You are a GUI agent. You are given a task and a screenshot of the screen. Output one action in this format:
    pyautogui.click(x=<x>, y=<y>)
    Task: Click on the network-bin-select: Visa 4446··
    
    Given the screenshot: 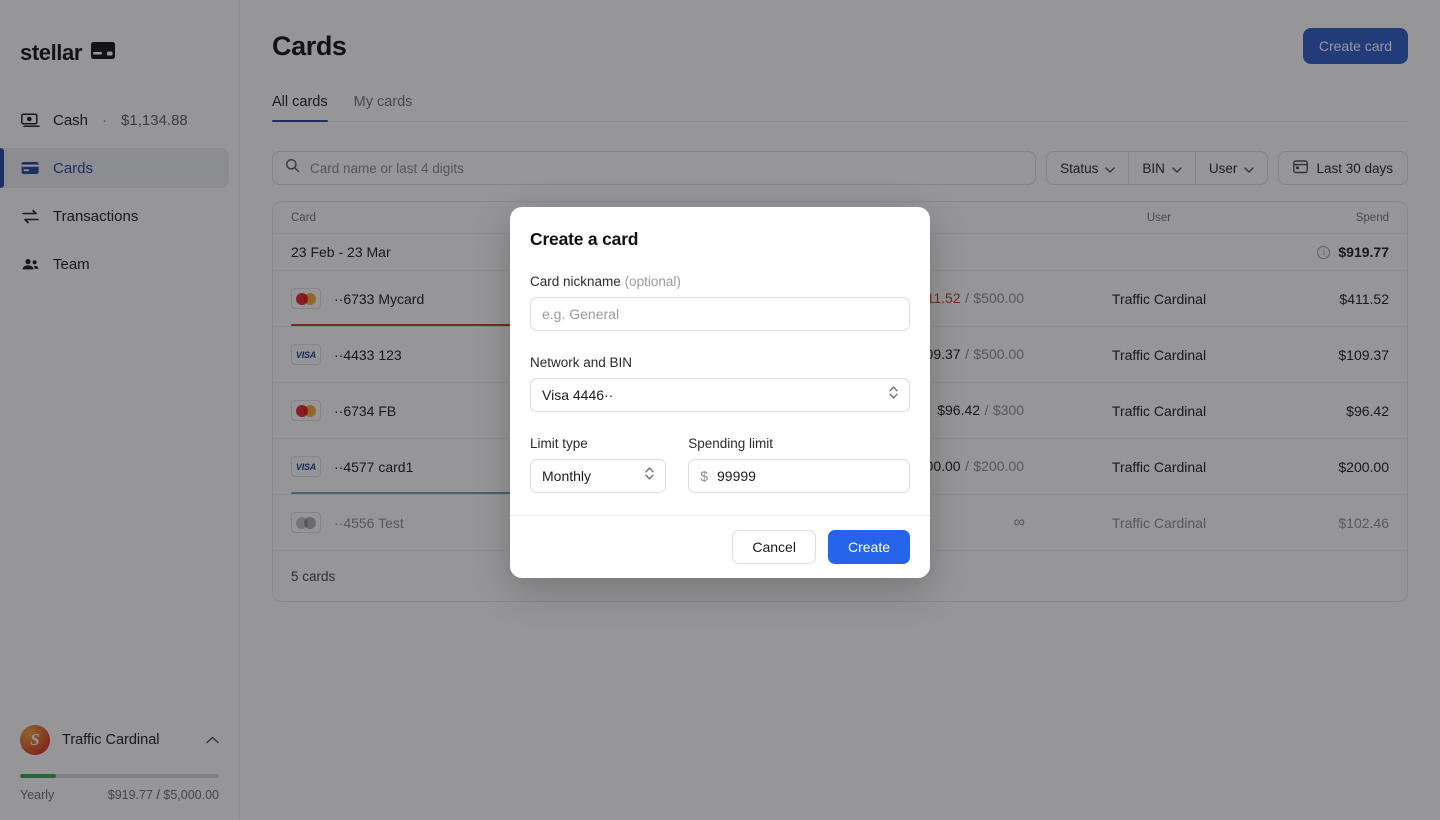 What is the action you would take?
    pyautogui.click(x=720, y=395)
    